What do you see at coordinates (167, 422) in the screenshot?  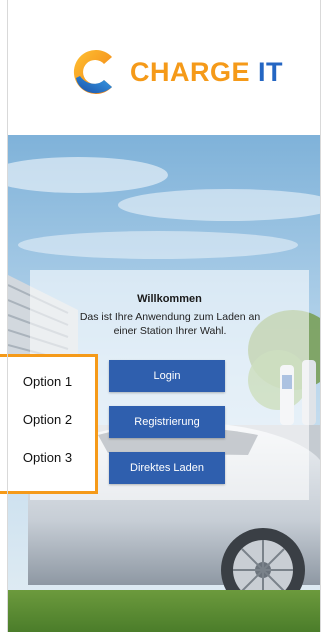 I see `register-button: Registrierung` at bounding box center [167, 422].